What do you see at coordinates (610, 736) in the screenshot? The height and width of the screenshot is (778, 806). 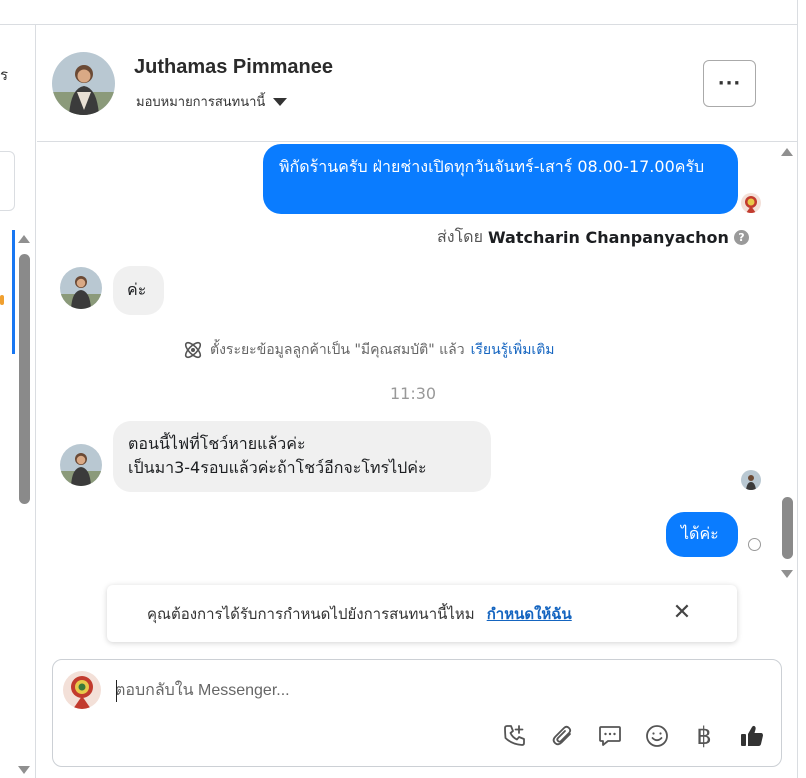 I see `chat-bubble-icon` at bounding box center [610, 736].